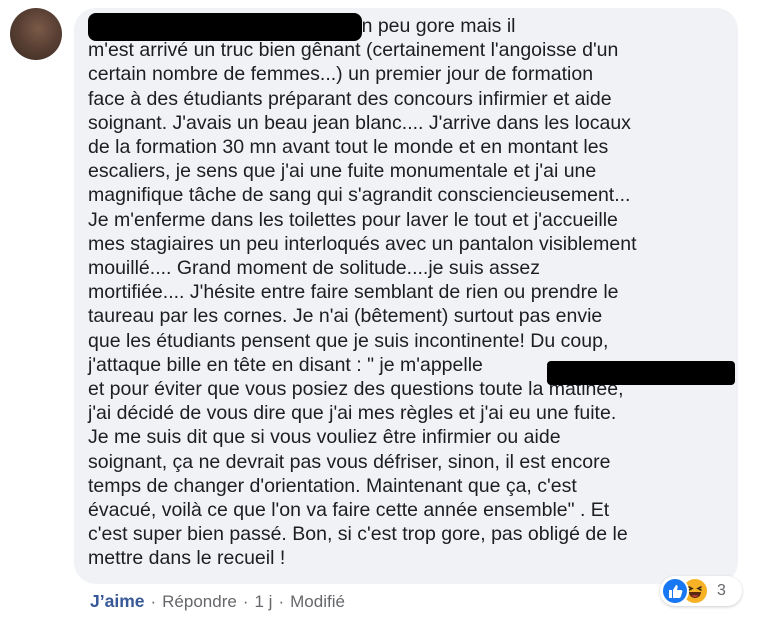 This screenshot has height=622, width=762. What do you see at coordinates (675, 591) in the screenshot?
I see `like-reaction-icon` at bounding box center [675, 591].